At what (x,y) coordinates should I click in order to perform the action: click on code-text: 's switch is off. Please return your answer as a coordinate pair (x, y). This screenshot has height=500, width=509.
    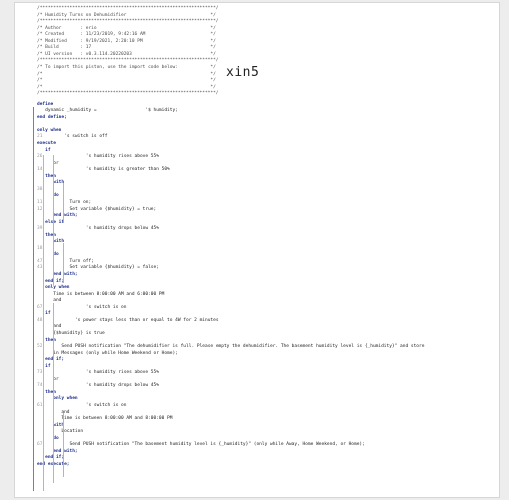
    Looking at the image, I should click on (76, 137).